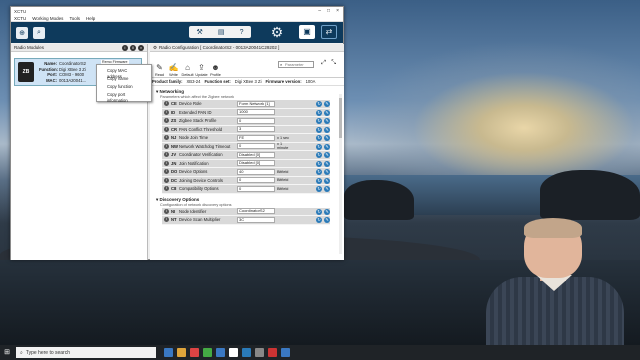 Image resolution: width=640 pixels, height=360 pixels. What do you see at coordinates (283, 81) in the screenshot?
I see `firmware-version-label: Firmware version:` at bounding box center [283, 81].